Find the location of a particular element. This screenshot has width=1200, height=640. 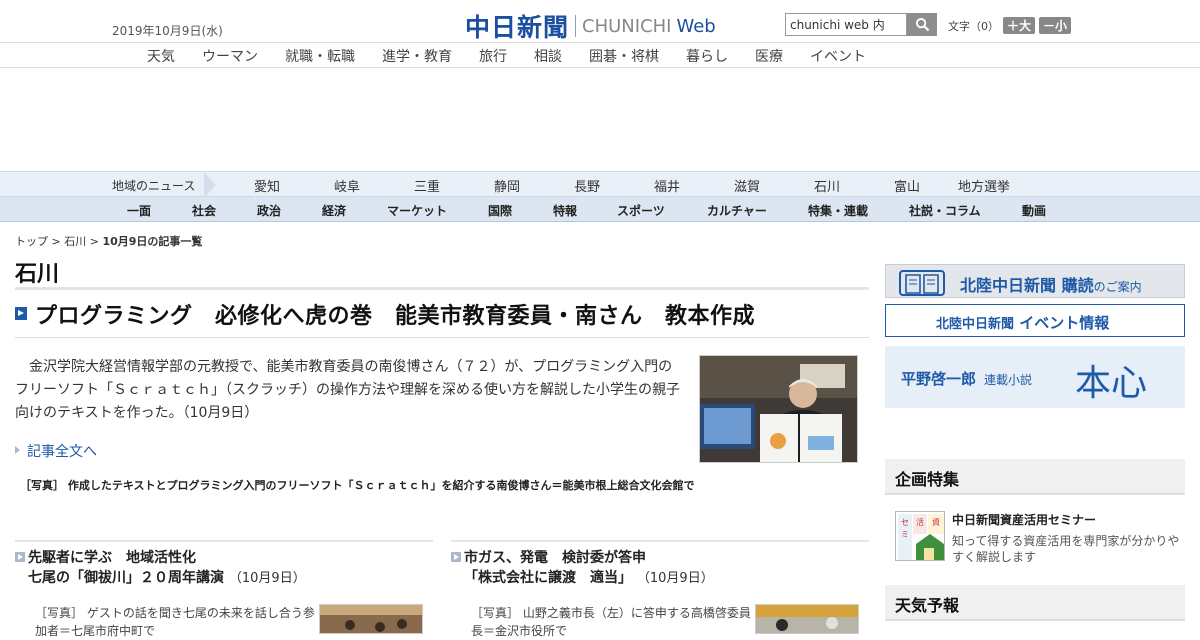

sub-article-title: 先駆者に学ぶ 地域活性化 七尾の「御祓川」２０周年講演 （10月9日） is located at coordinates (167, 568).